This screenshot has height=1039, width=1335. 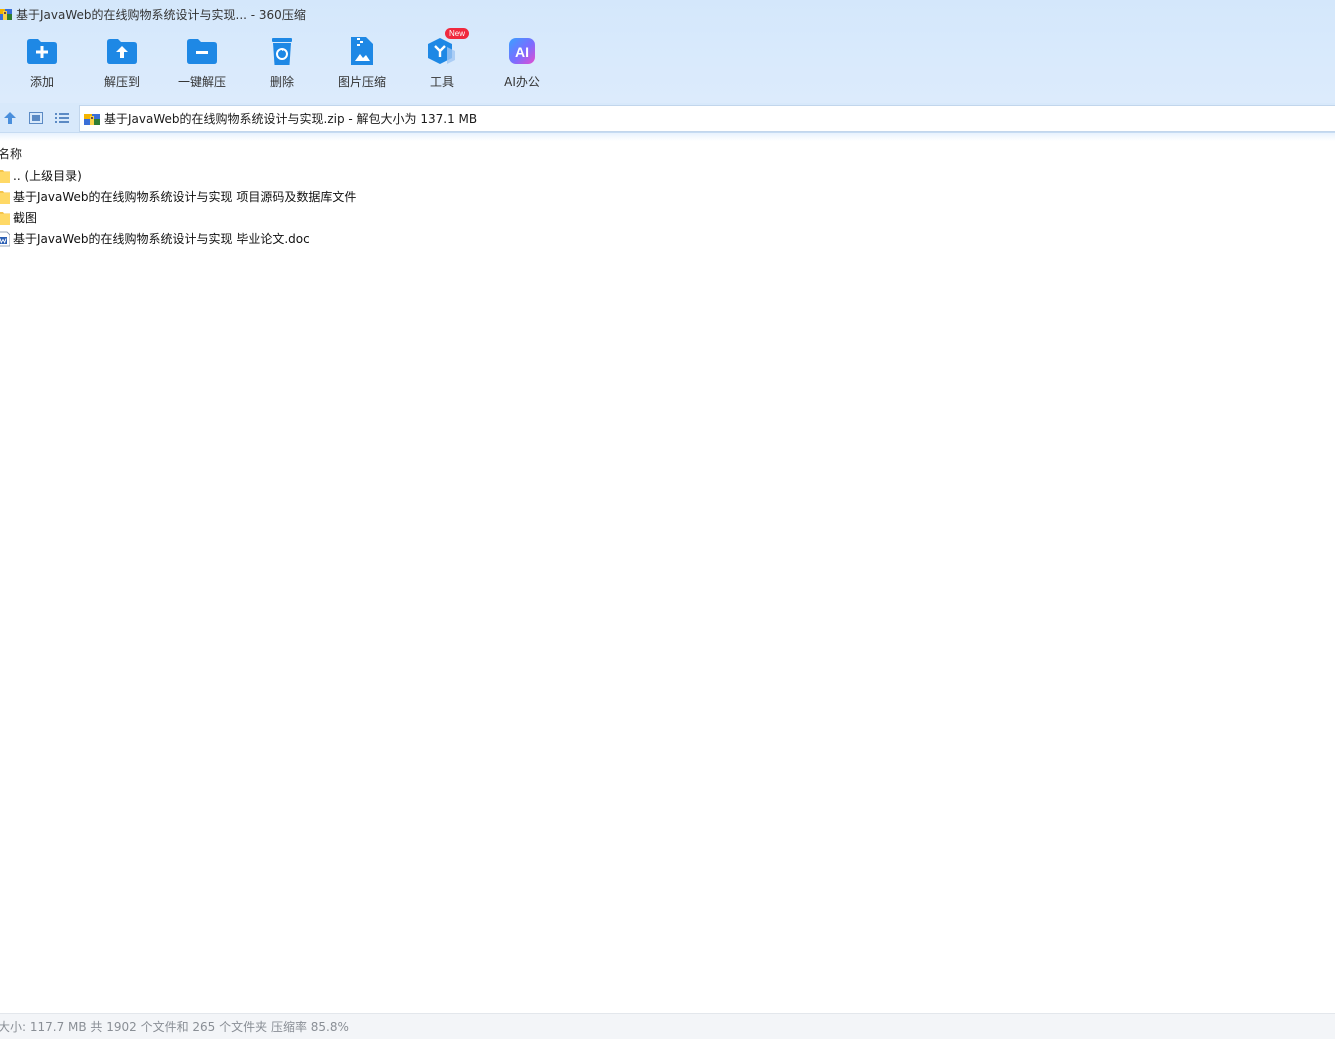 I want to click on extract-to-button: 解压到, so click(x=122, y=65).